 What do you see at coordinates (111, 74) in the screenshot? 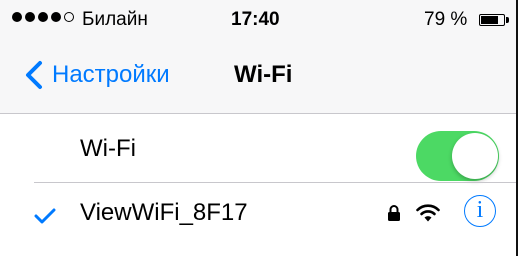
I see `back-button-label: Настройки` at bounding box center [111, 74].